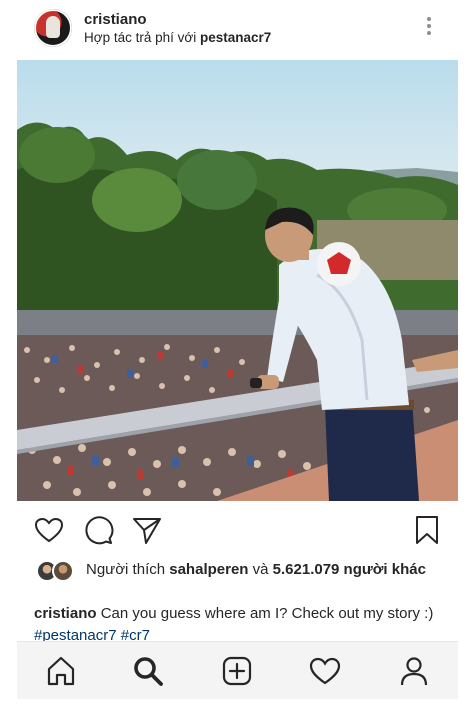 This screenshot has height=713, width=475. I want to click on heart-icon, so click(49, 530).